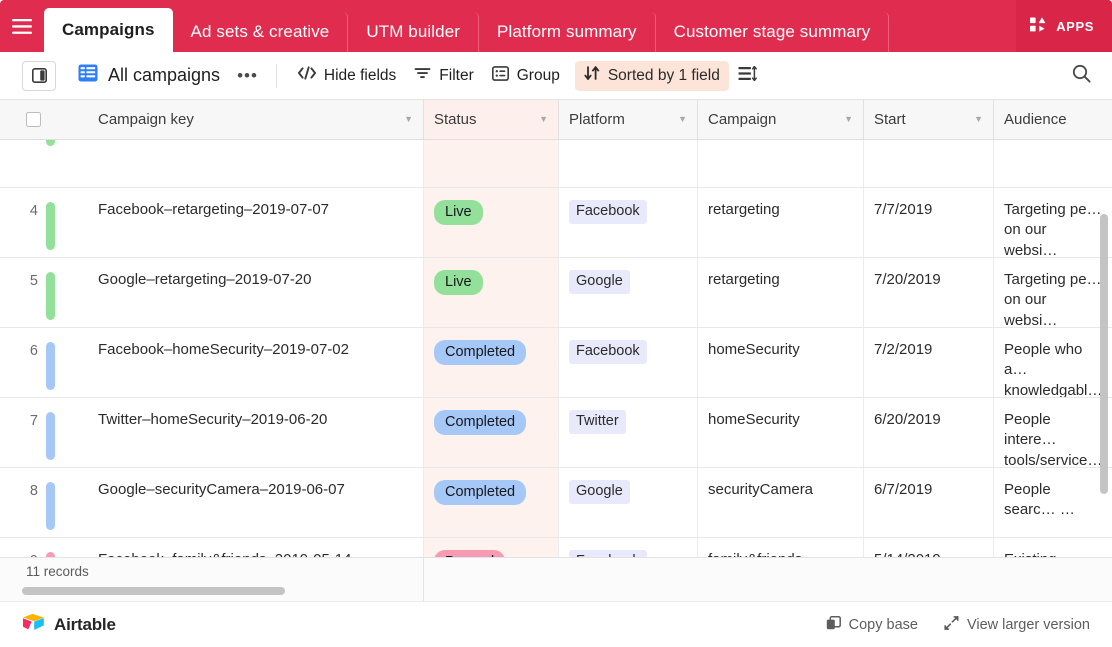  I want to click on hamburger-icon, so click(22, 26).